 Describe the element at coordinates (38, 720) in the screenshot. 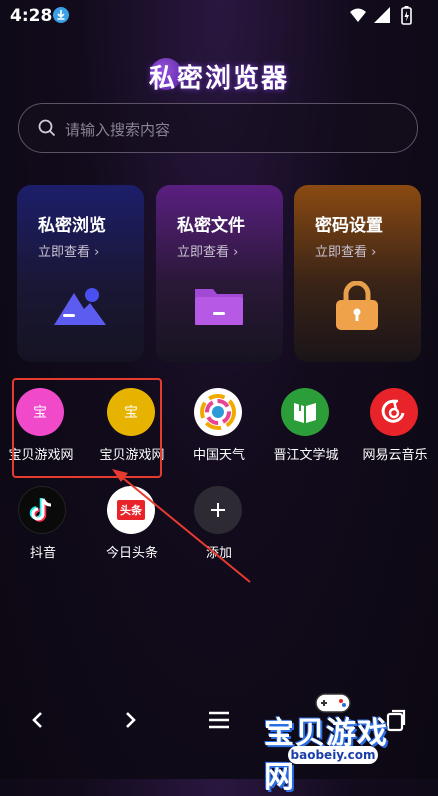

I see `back-icon` at that location.